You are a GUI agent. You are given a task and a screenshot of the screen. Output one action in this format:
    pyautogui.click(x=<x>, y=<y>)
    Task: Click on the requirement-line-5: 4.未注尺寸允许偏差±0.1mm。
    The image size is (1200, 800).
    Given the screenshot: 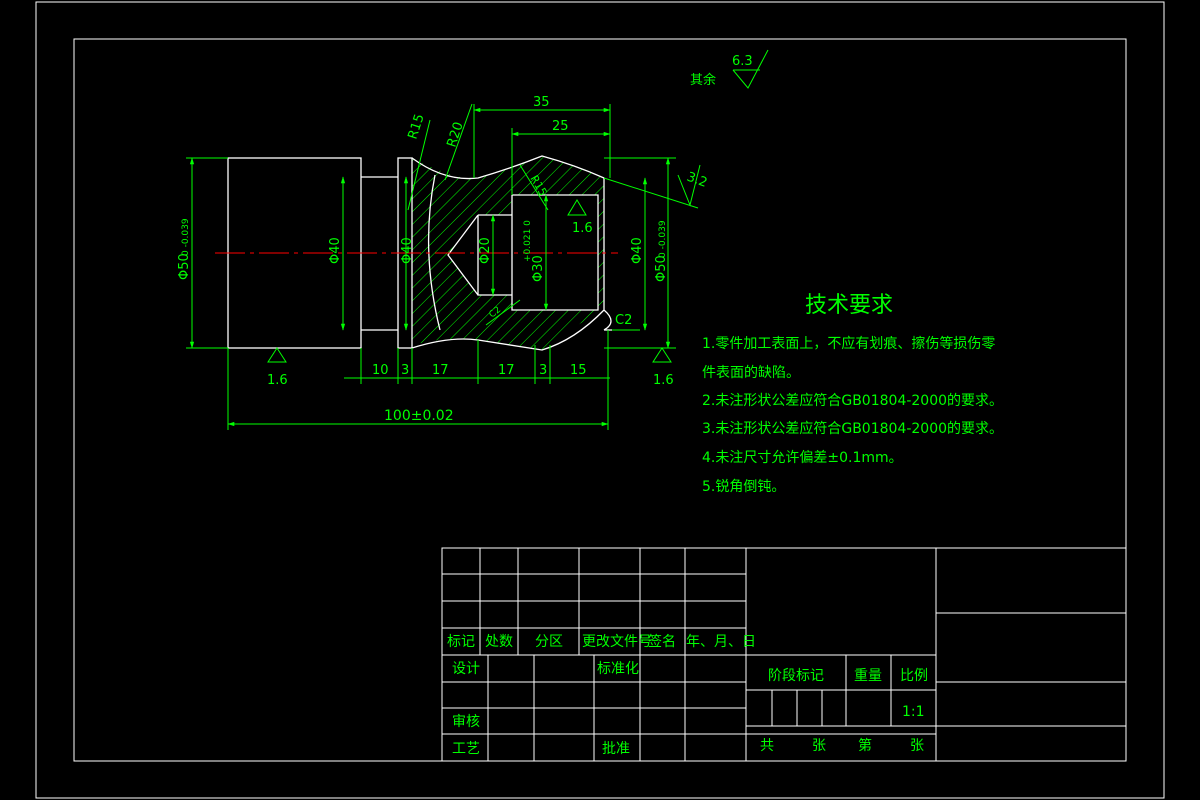 What is the action you would take?
    pyautogui.click(x=802, y=458)
    